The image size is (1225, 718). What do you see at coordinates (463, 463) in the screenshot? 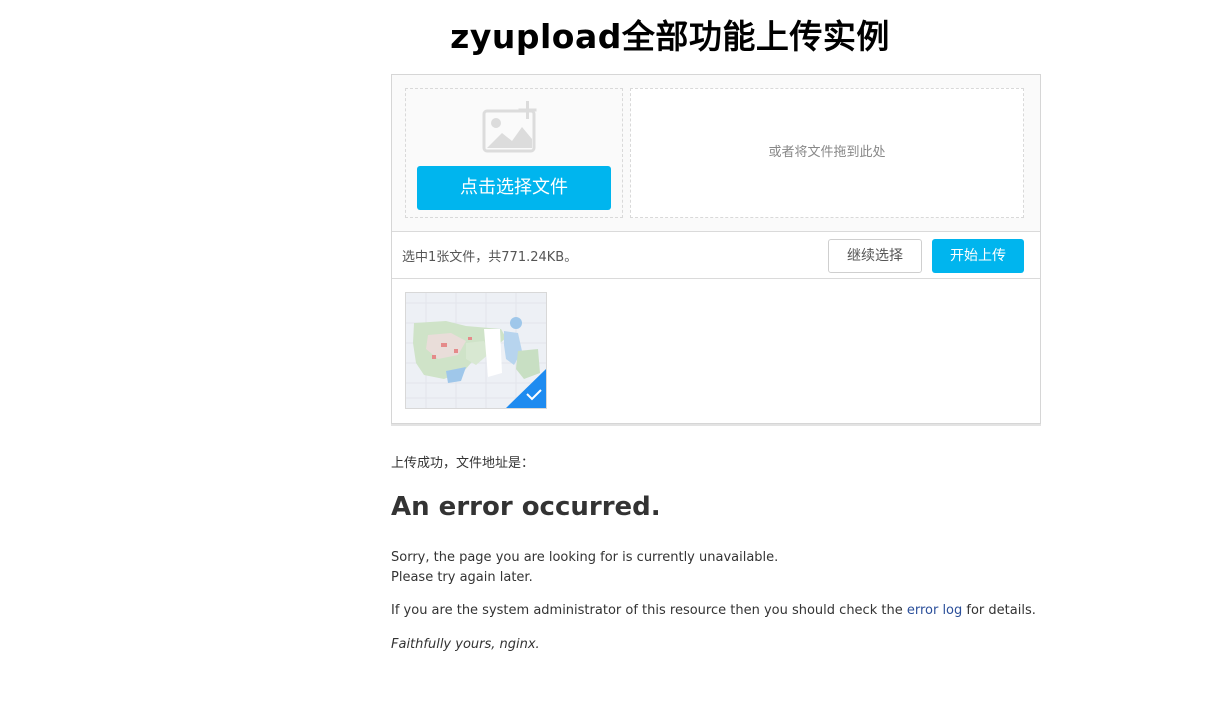
I see `upload-success-message: 上传成功，文件地址是：` at bounding box center [463, 463].